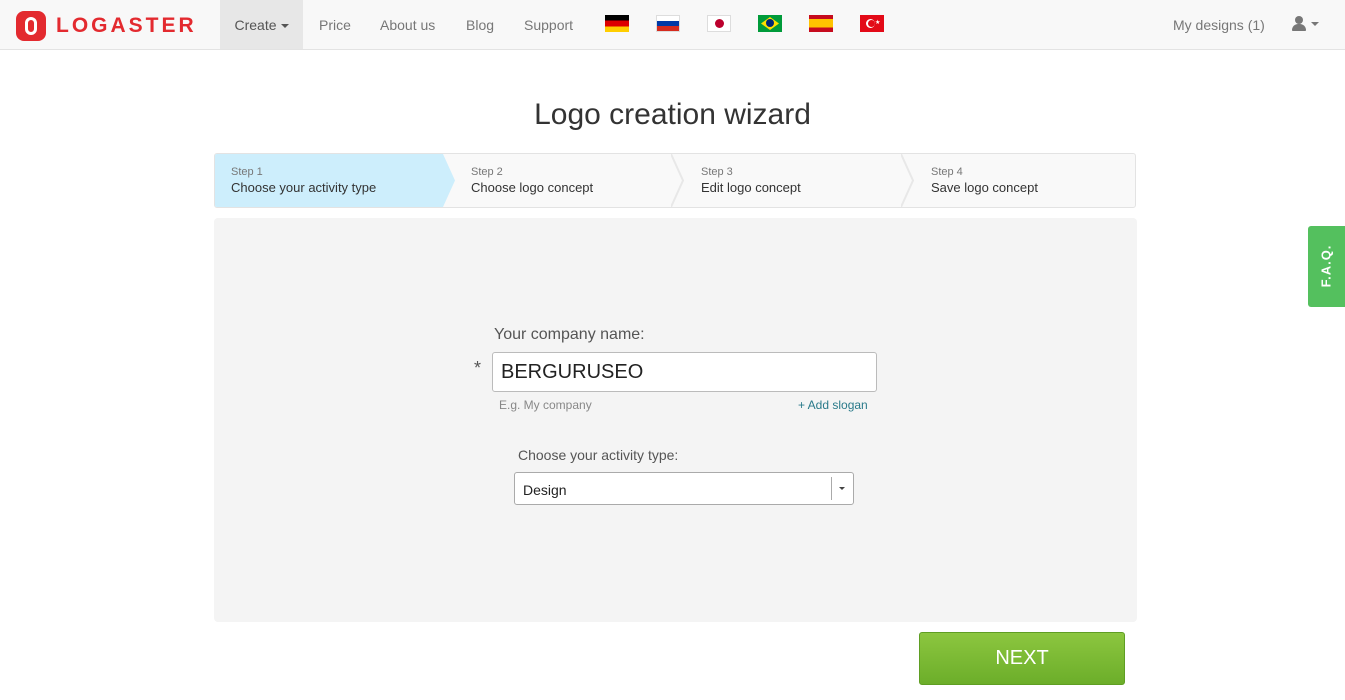 This screenshot has height=700, width=1345. What do you see at coordinates (407, 24) in the screenshot?
I see `nav-about-link: About us` at bounding box center [407, 24].